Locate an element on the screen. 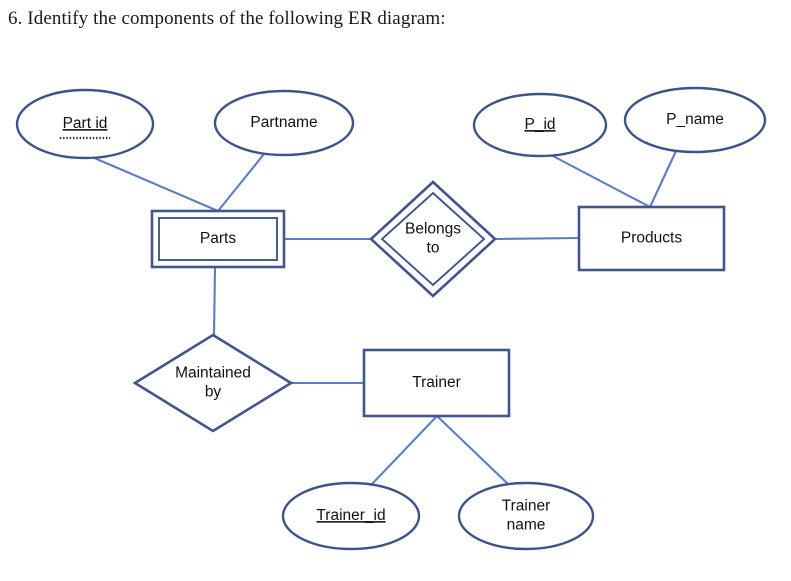 The image size is (791, 581). attribute-part-id: Part id is located at coordinates (85, 124).